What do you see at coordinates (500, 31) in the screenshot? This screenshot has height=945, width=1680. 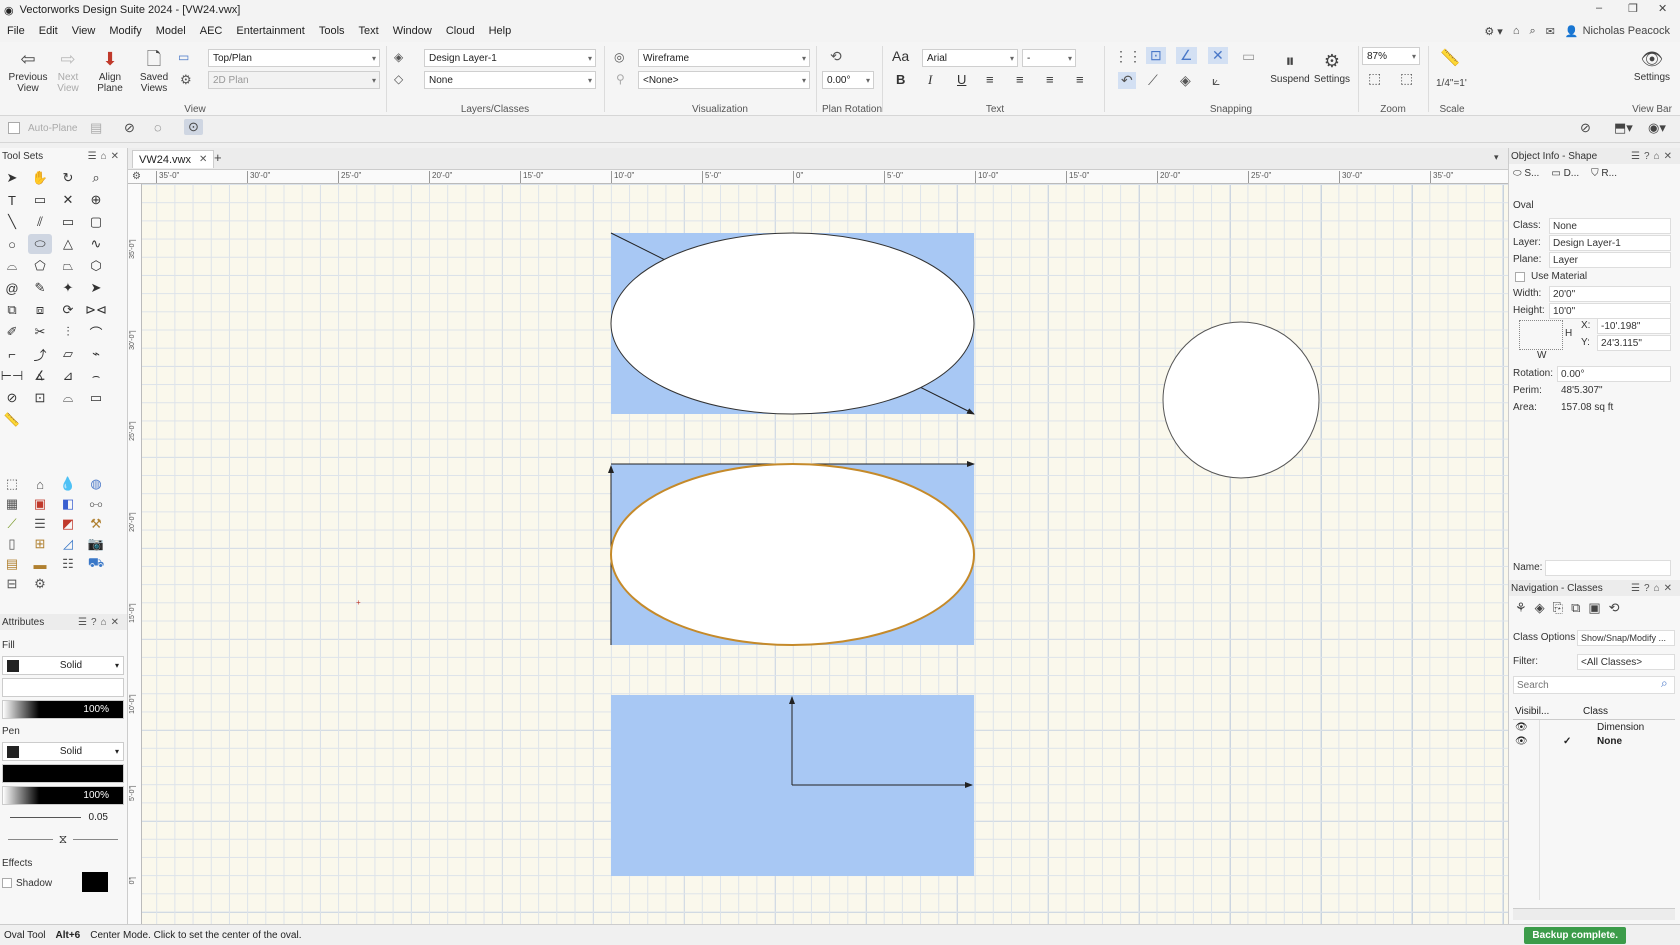 I see `menu-help: Help` at bounding box center [500, 31].